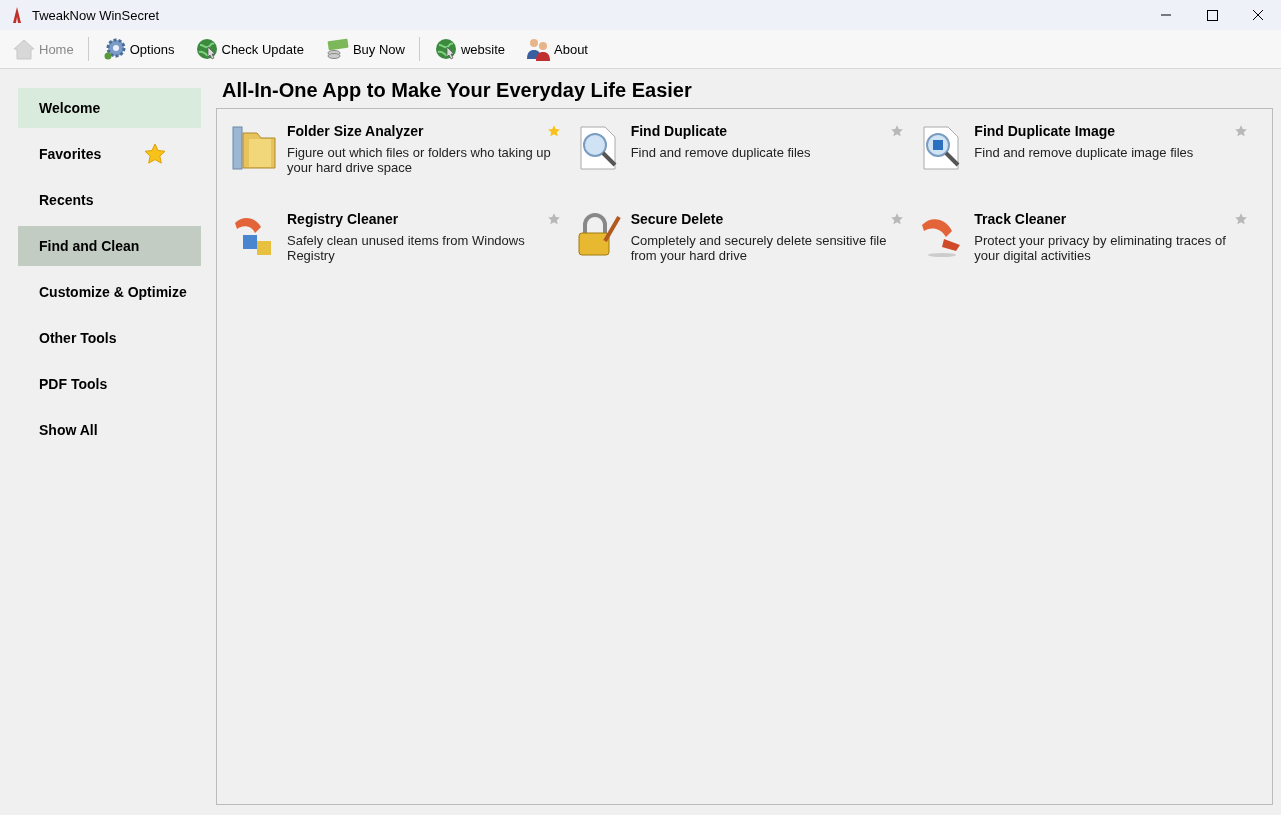 Image resolution: width=1281 pixels, height=815 pixels. What do you see at coordinates (109, 108) in the screenshot?
I see `sidebar-item: Welcome` at bounding box center [109, 108].